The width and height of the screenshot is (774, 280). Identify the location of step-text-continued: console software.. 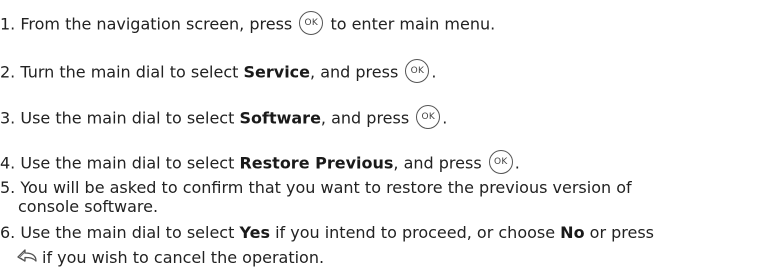
(88, 206).